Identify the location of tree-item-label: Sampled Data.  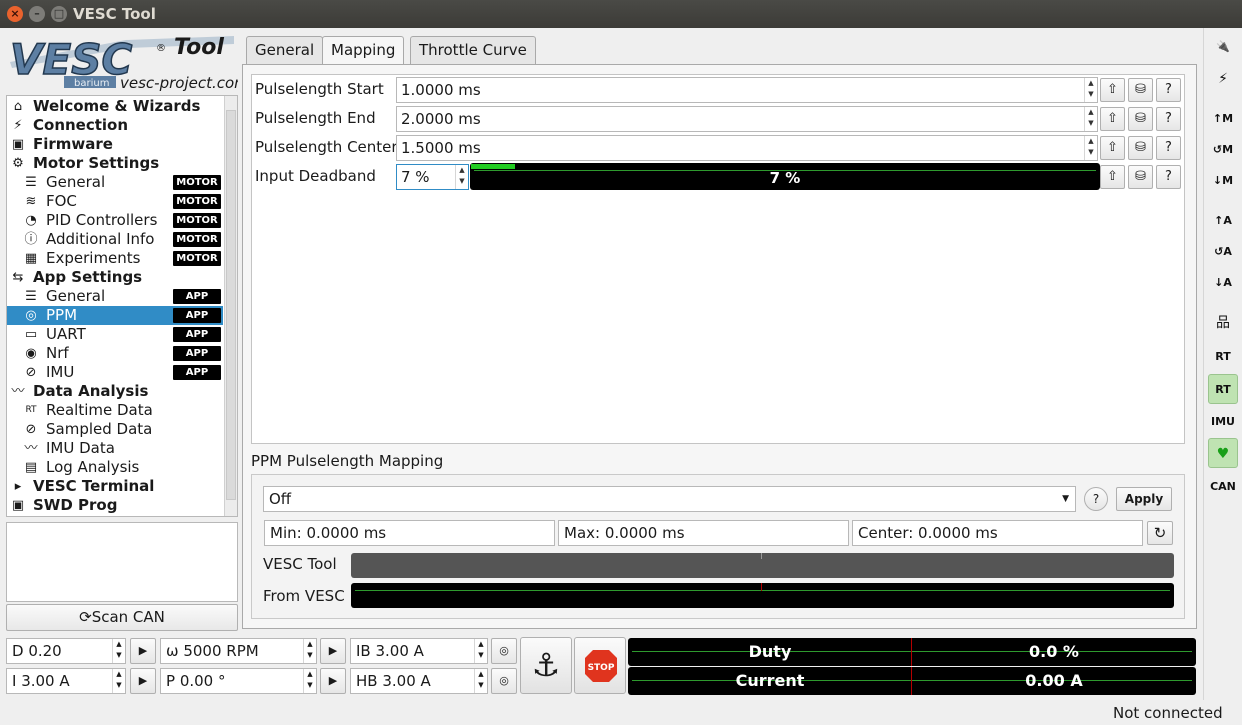
(99, 429).